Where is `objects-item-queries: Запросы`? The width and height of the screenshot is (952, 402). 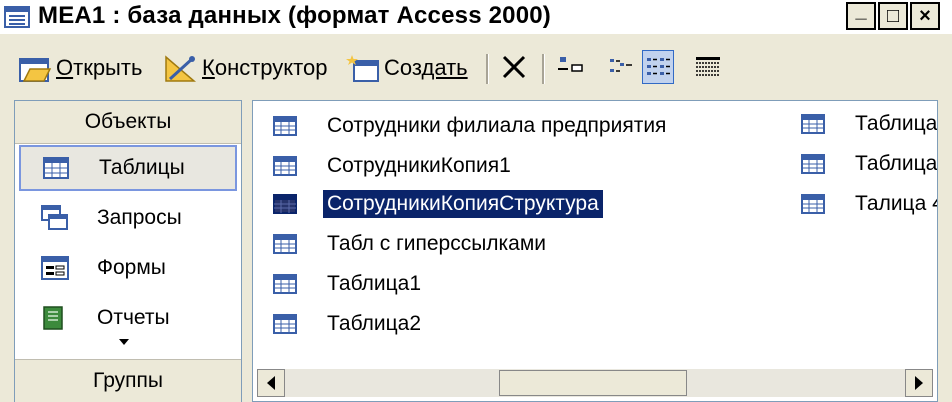
objects-item-queries: Запросы is located at coordinates (128, 218).